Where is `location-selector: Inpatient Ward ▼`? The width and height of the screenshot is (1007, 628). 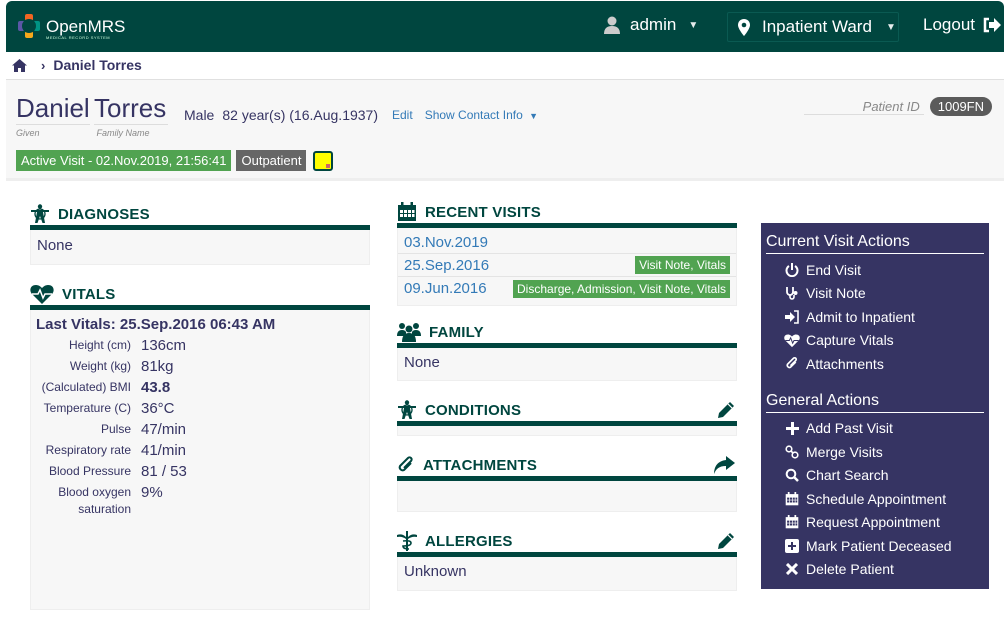
location-selector: Inpatient Ward ▼ is located at coordinates (813, 27).